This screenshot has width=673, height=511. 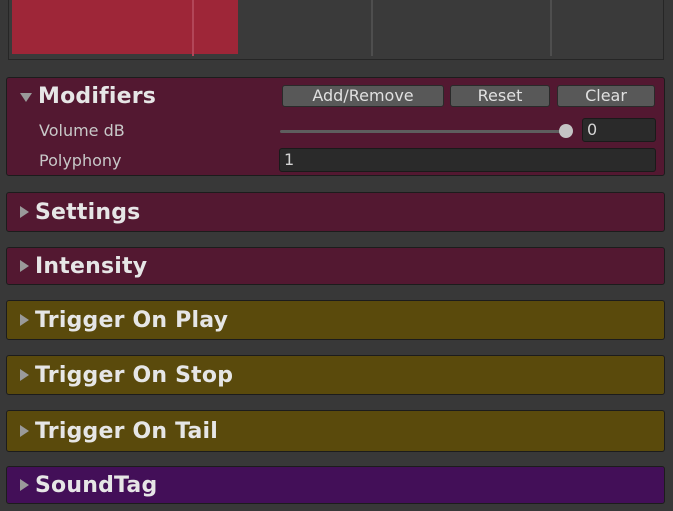 I want to click on modifiers-title: Modifiers, so click(x=97, y=96).